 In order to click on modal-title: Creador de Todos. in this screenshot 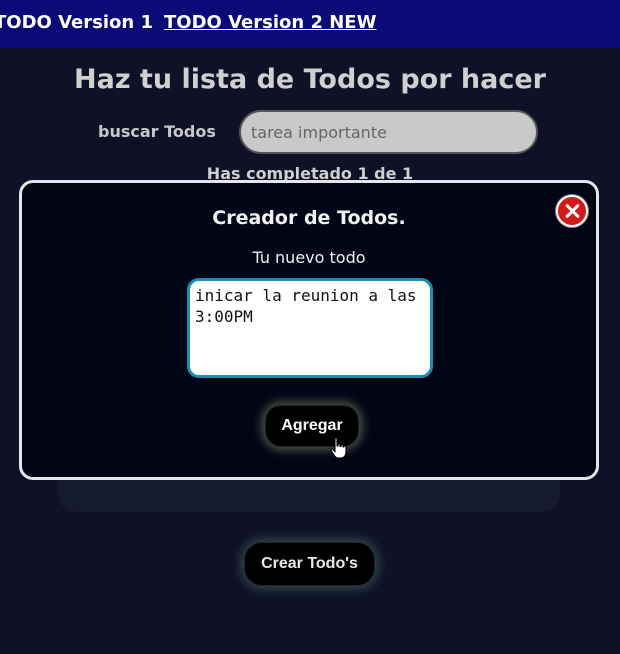, I will do `click(309, 218)`.